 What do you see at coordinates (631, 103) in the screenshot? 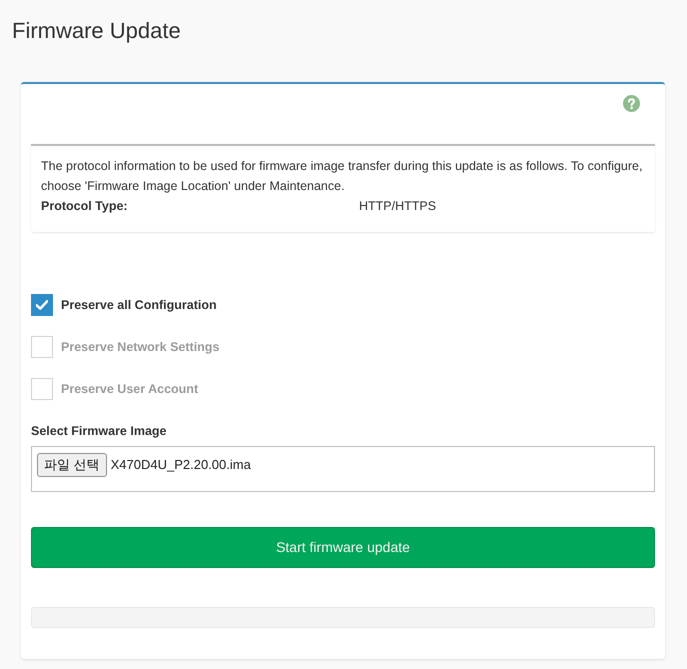
I see `help-icon` at bounding box center [631, 103].